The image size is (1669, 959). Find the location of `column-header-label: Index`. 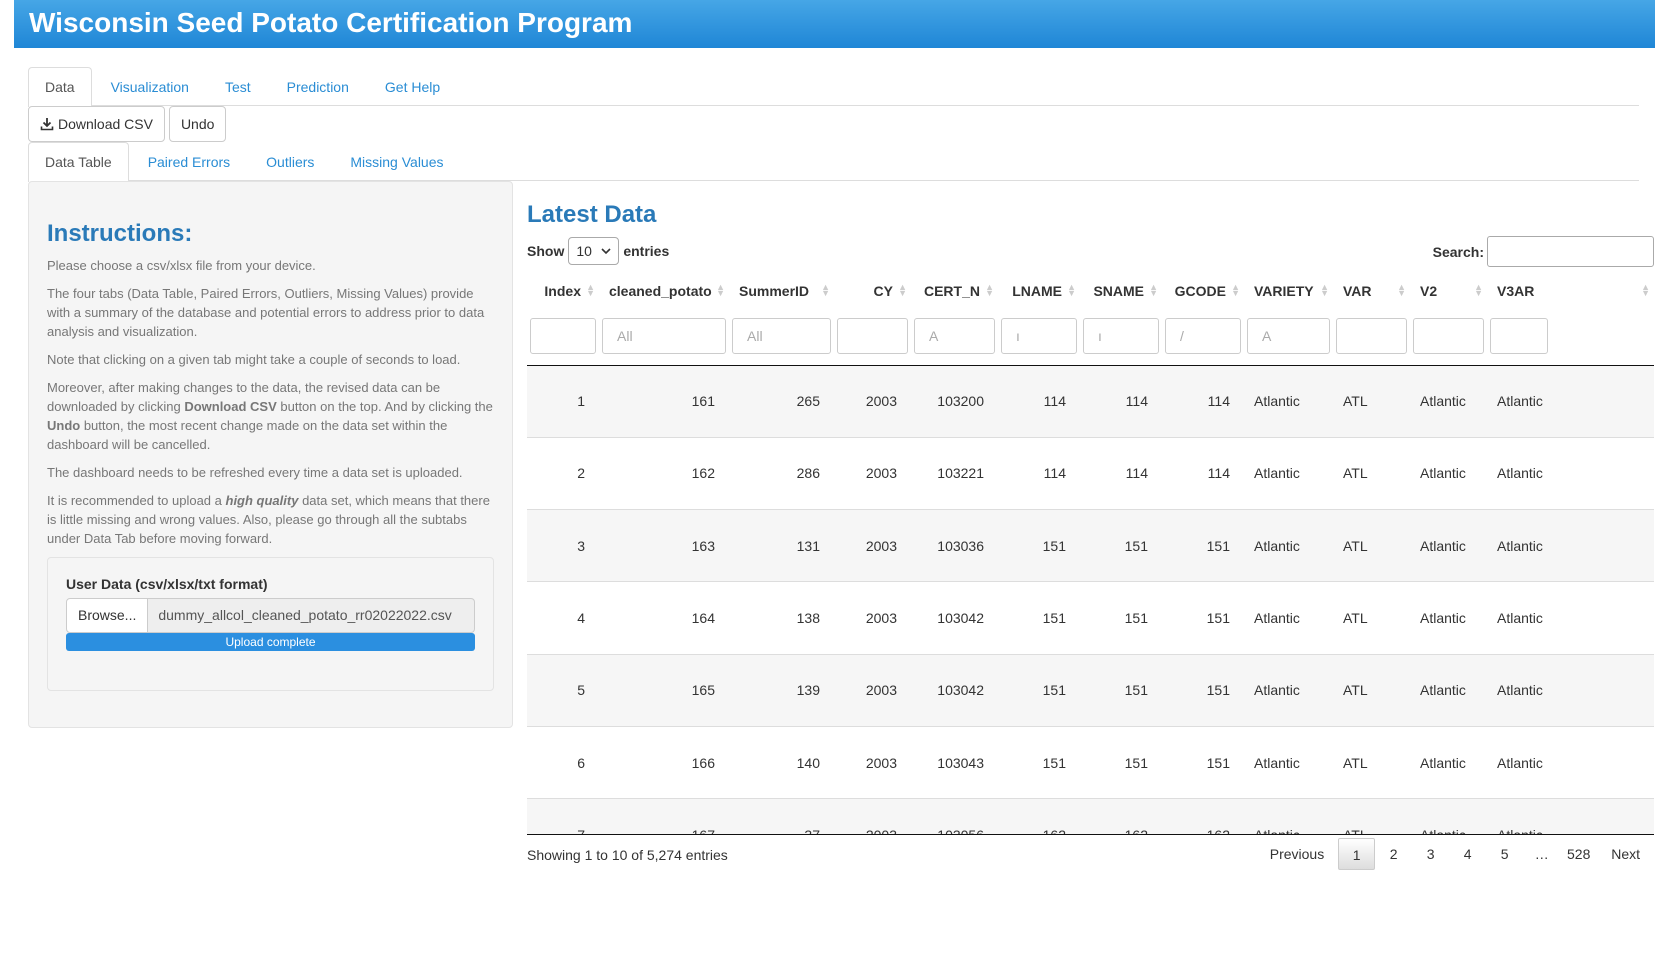

column-header-label: Index is located at coordinates (562, 290).